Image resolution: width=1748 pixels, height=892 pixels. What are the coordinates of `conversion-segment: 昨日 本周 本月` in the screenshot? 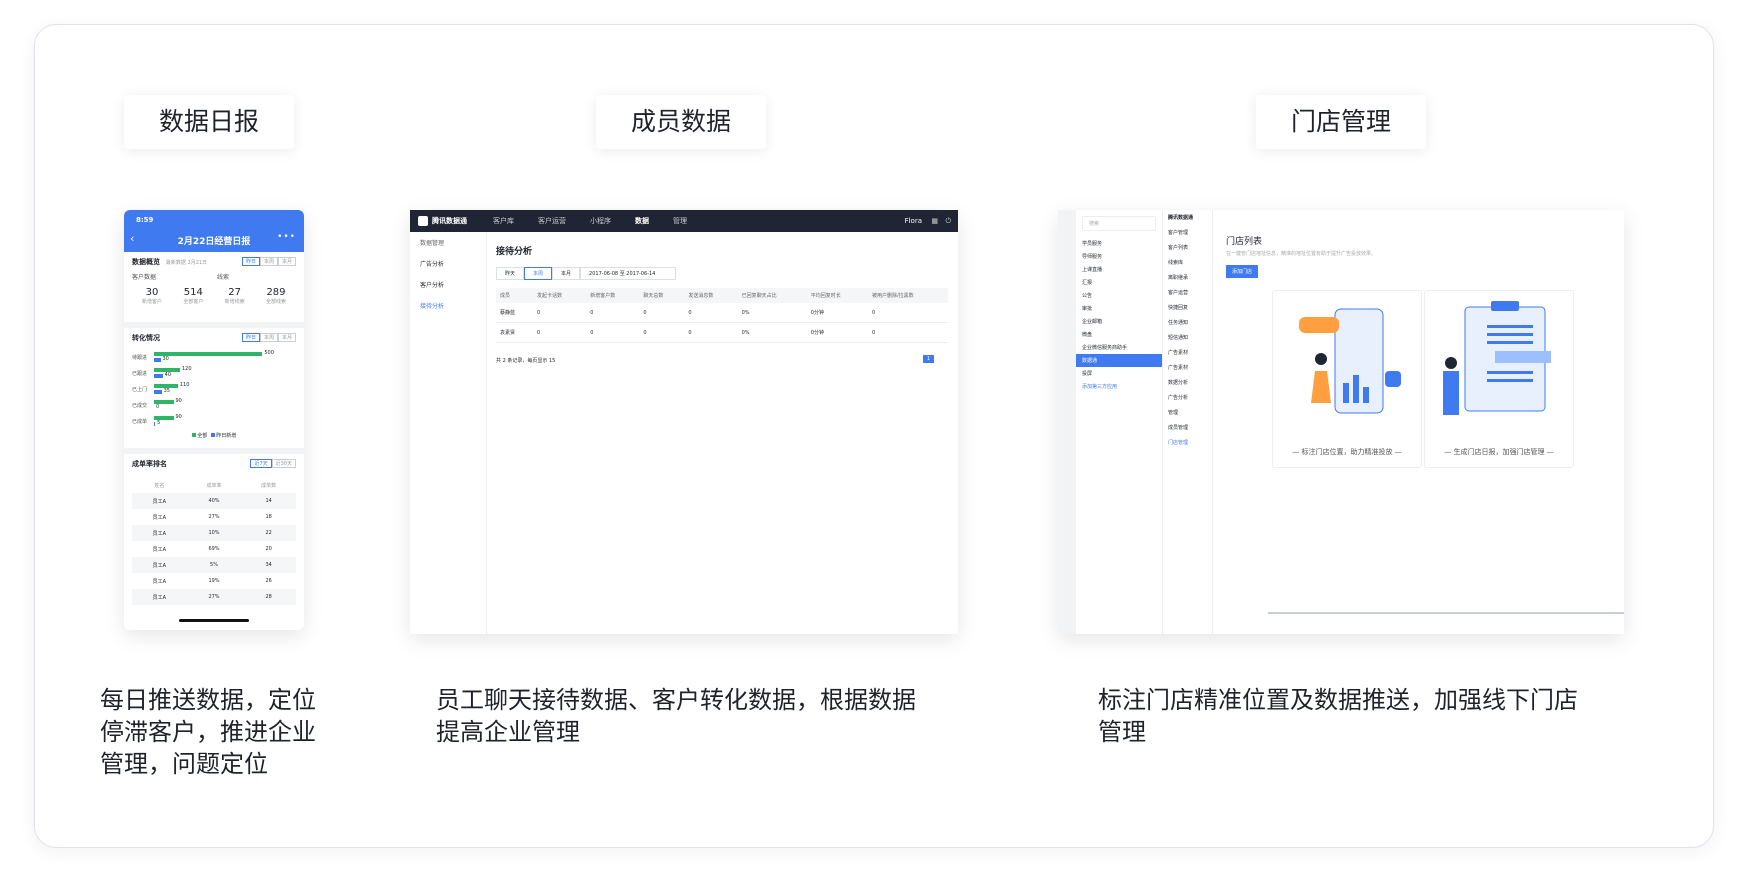 It's located at (268, 337).